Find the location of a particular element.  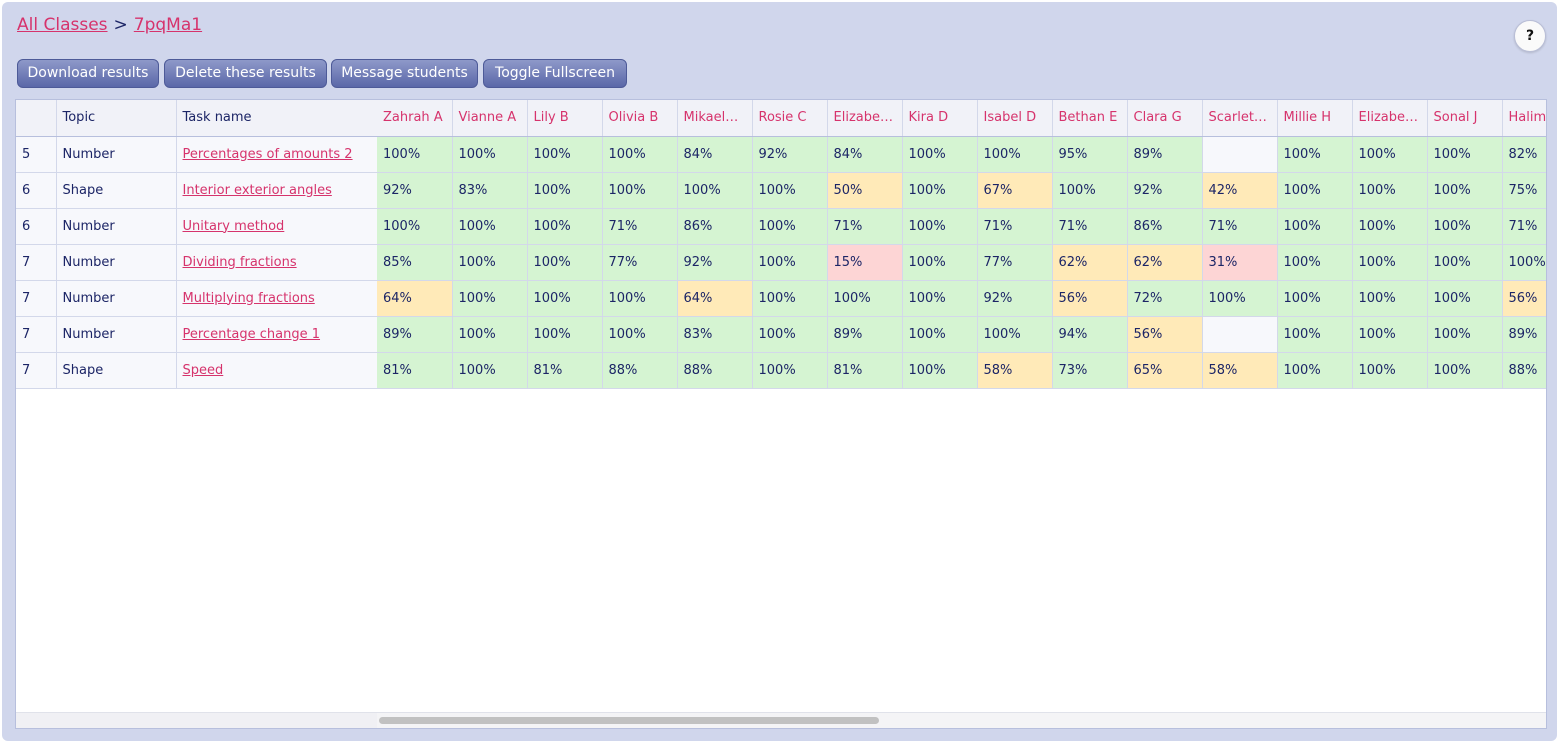

score-cell: 73% is located at coordinates (1090, 370).